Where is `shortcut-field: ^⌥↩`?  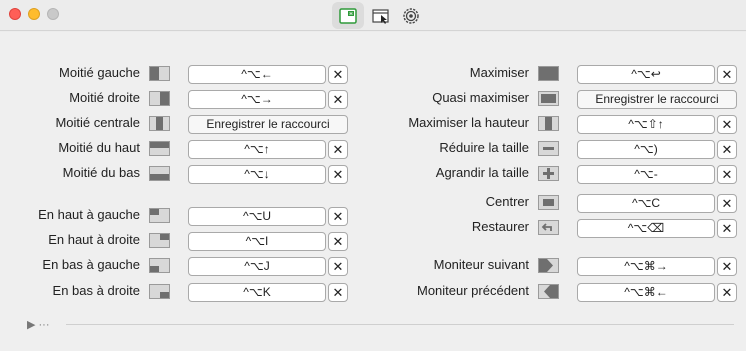
shortcut-field: ^⌥↩ is located at coordinates (646, 74).